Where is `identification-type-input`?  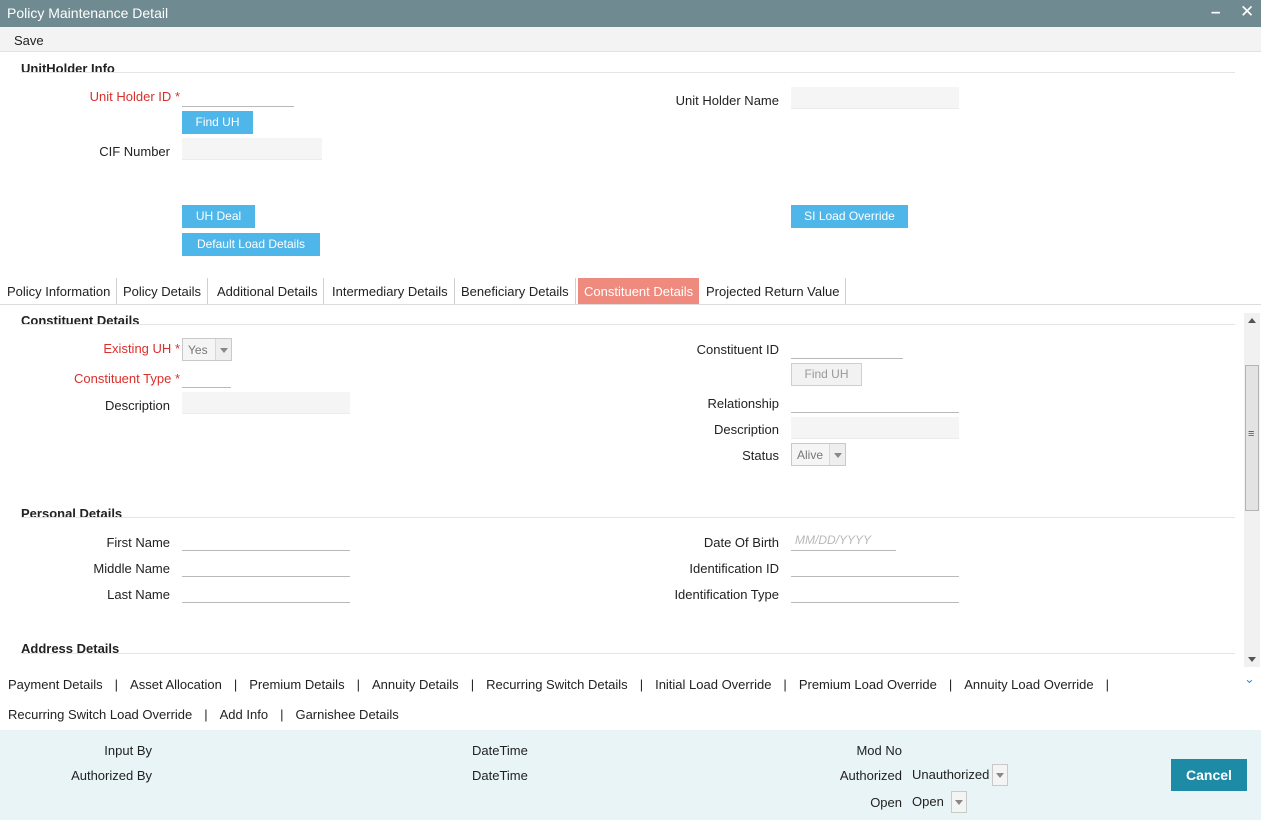 identification-type-input is located at coordinates (875, 592).